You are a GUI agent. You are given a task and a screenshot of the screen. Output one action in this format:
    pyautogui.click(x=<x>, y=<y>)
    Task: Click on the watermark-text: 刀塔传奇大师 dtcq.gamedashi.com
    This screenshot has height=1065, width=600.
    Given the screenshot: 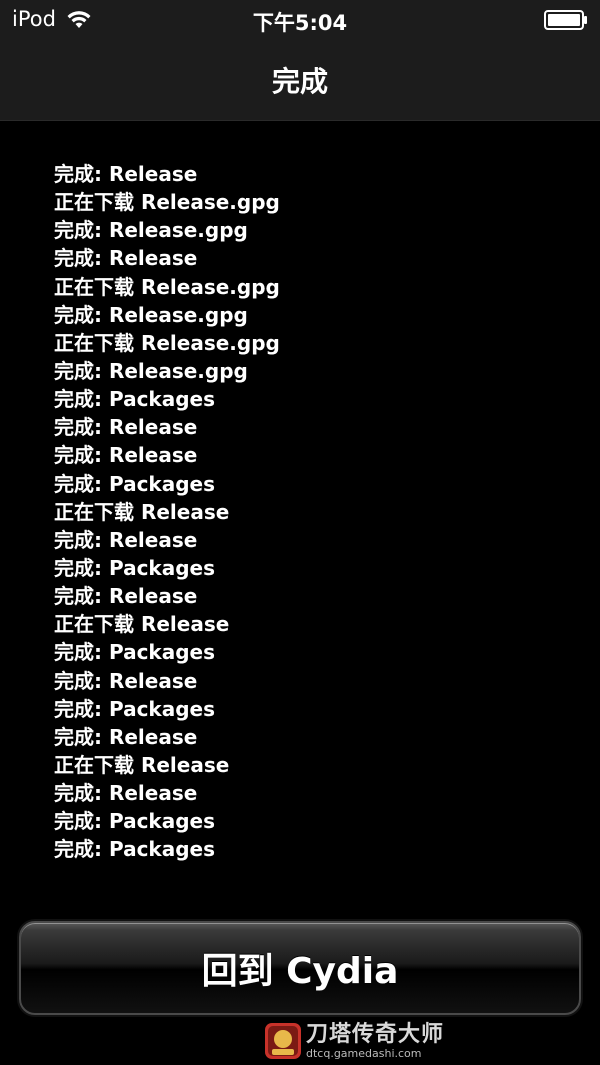 What is the action you would take?
    pyautogui.click(x=375, y=1040)
    